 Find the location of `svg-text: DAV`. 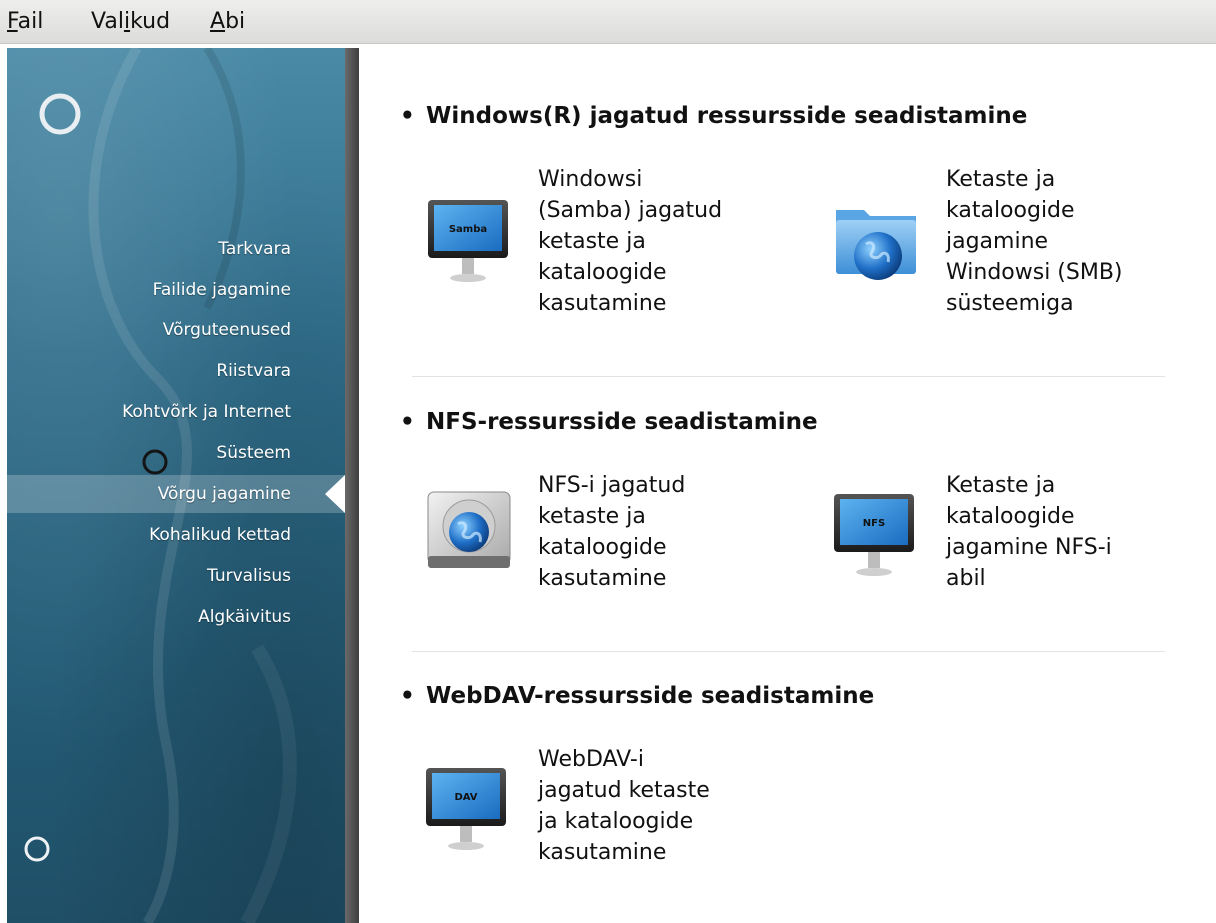

svg-text: DAV is located at coordinates (465, 797).